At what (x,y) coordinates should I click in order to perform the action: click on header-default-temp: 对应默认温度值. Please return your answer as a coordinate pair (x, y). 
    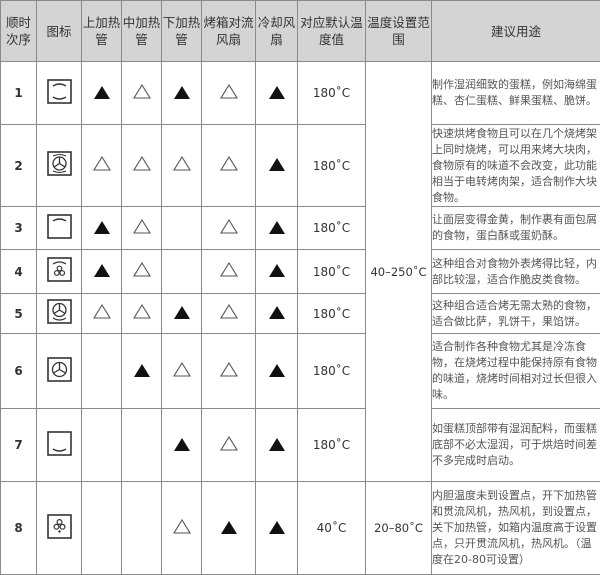
    Looking at the image, I should click on (332, 31).